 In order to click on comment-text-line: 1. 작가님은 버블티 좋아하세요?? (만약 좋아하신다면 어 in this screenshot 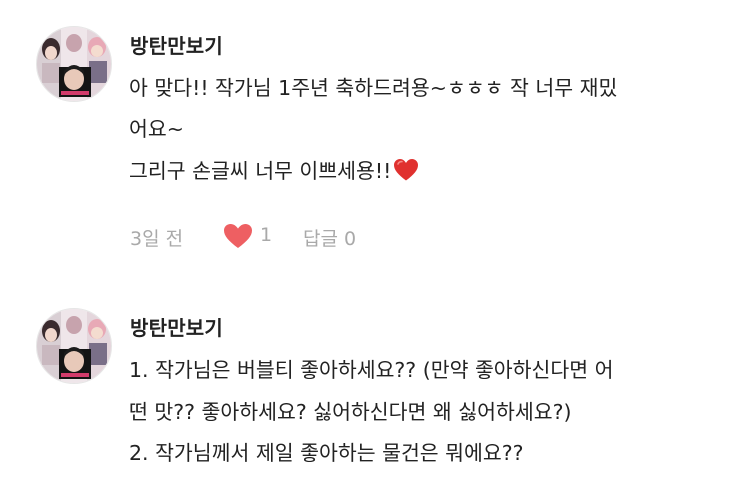, I will do `click(371, 370)`.